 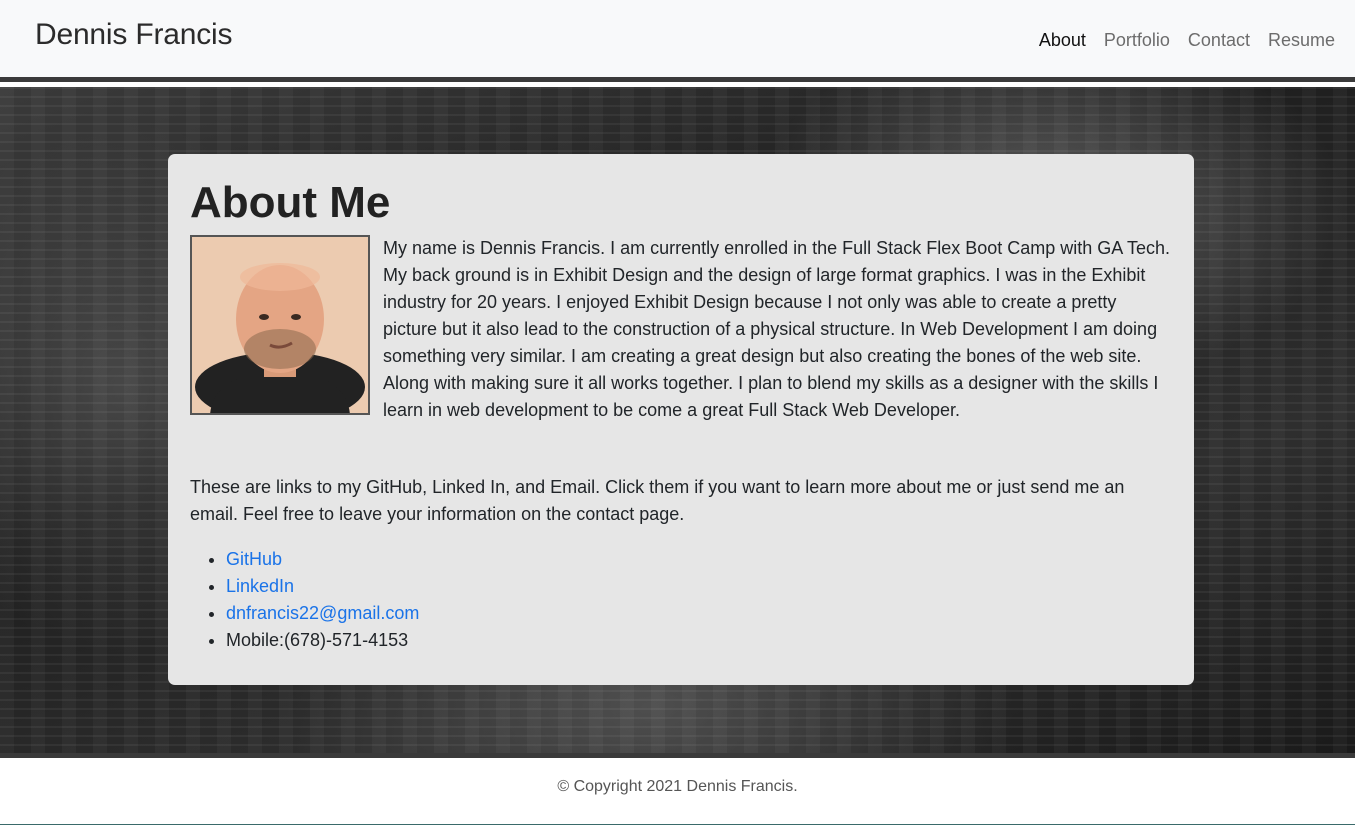 What do you see at coordinates (317, 639) in the screenshot?
I see `mobile-number: Mobile:(678)-571-4153` at bounding box center [317, 639].